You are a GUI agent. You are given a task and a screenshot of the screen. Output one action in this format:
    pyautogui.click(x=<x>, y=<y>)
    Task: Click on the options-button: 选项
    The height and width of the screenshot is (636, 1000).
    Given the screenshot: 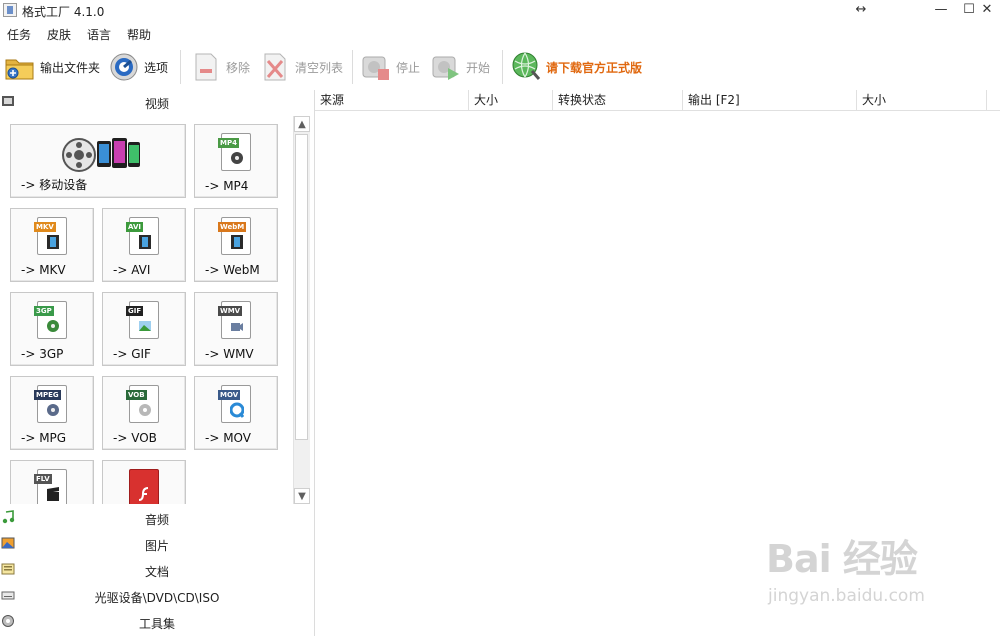 What is the action you would take?
    pyautogui.click(x=138, y=67)
    